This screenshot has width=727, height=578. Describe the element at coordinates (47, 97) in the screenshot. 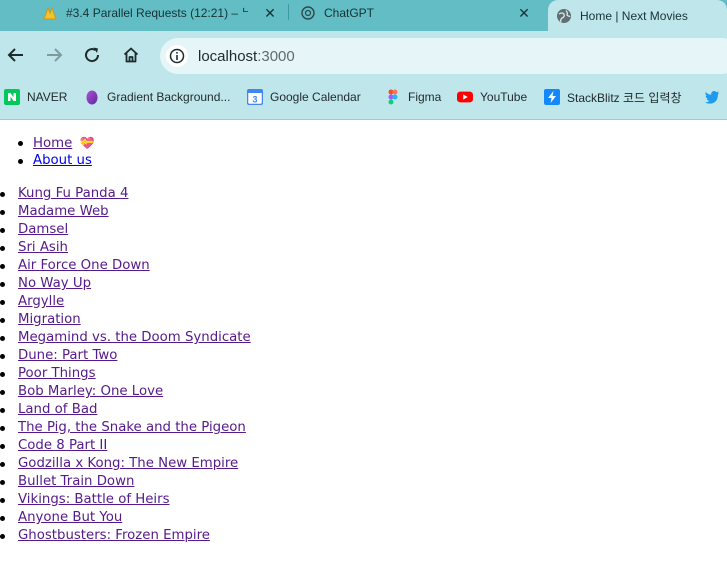

I see `bookmark-label: NAVER` at that location.